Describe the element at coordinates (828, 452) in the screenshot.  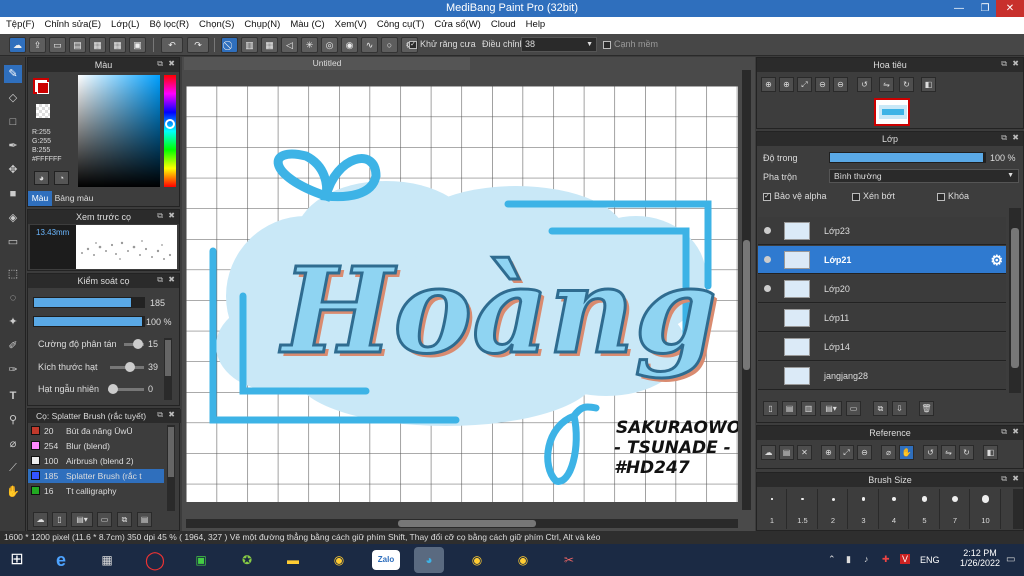
I see `reference-zoom-in-icon: ⊕` at that location.